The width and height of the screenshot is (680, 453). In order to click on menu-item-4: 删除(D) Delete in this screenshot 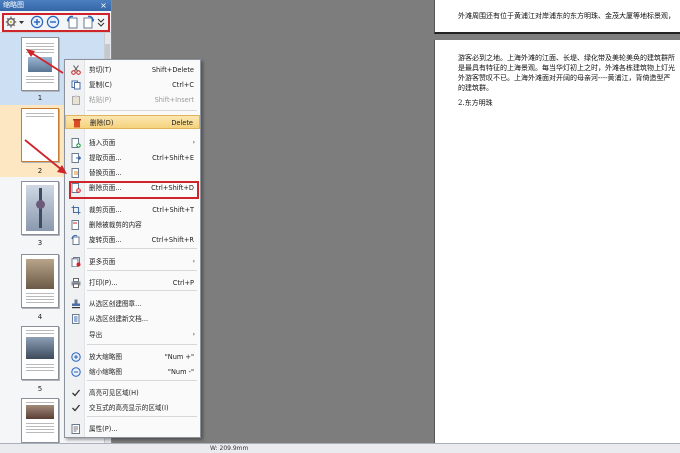, I will do `click(132, 122)`.